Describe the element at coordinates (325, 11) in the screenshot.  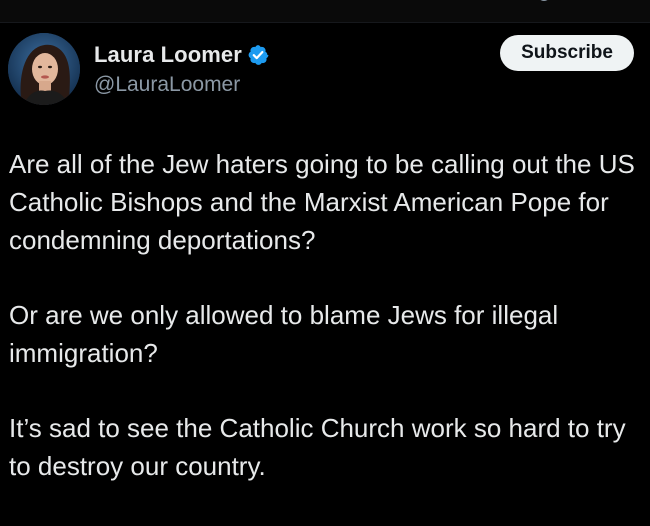
I see `top-bar` at that location.